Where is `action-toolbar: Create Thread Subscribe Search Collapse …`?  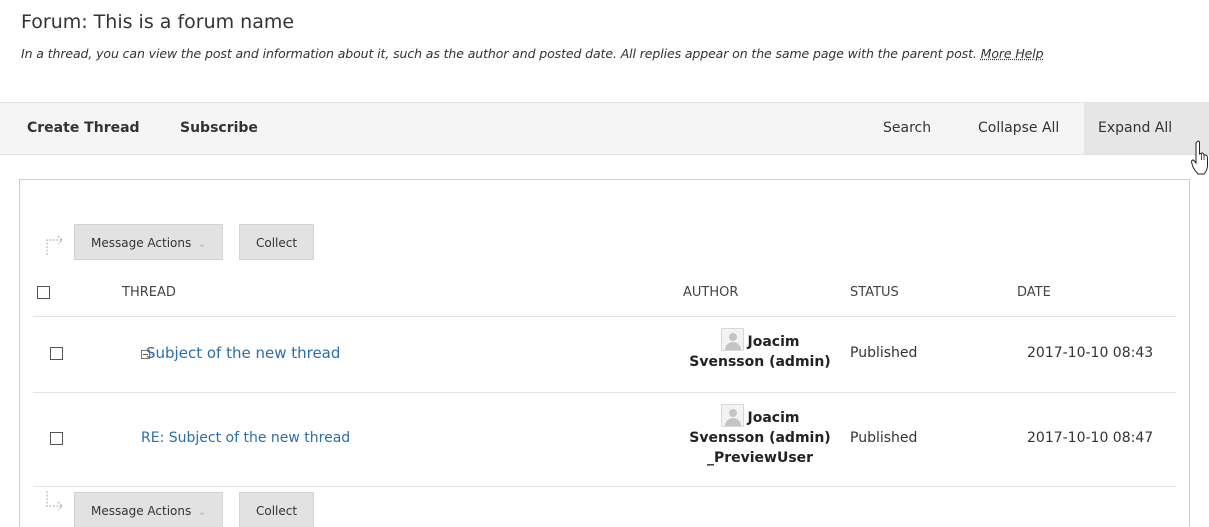 action-toolbar: Create Thread Subscribe Search Collapse … is located at coordinates (604, 128).